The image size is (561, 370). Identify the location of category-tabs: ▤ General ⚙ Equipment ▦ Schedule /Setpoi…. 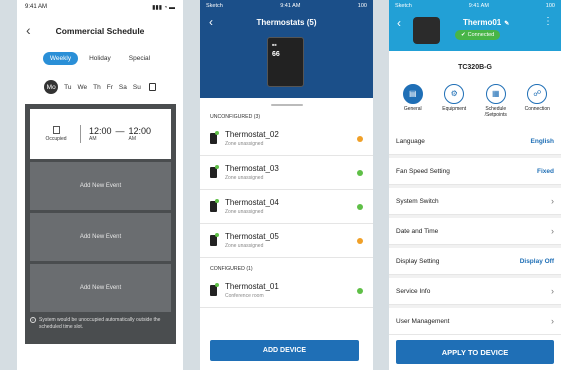
(475, 99).